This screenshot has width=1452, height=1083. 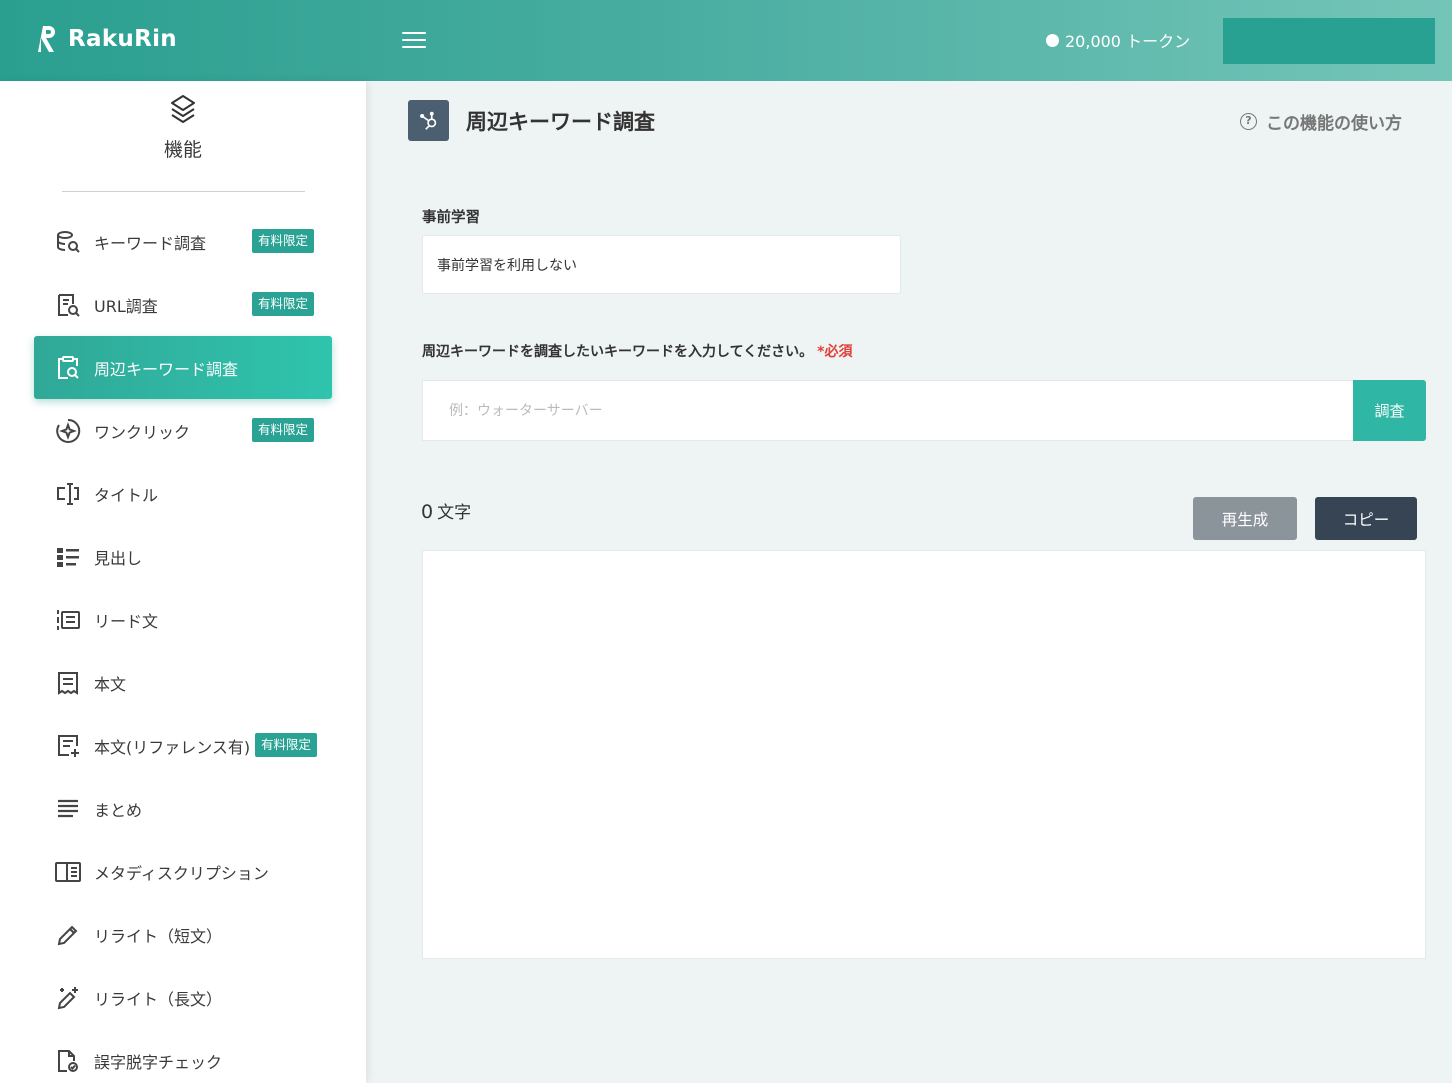 What do you see at coordinates (661, 264) in the screenshot?
I see `prelearning-select: 事前学習を利用しない` at bounding box center [661, 264].